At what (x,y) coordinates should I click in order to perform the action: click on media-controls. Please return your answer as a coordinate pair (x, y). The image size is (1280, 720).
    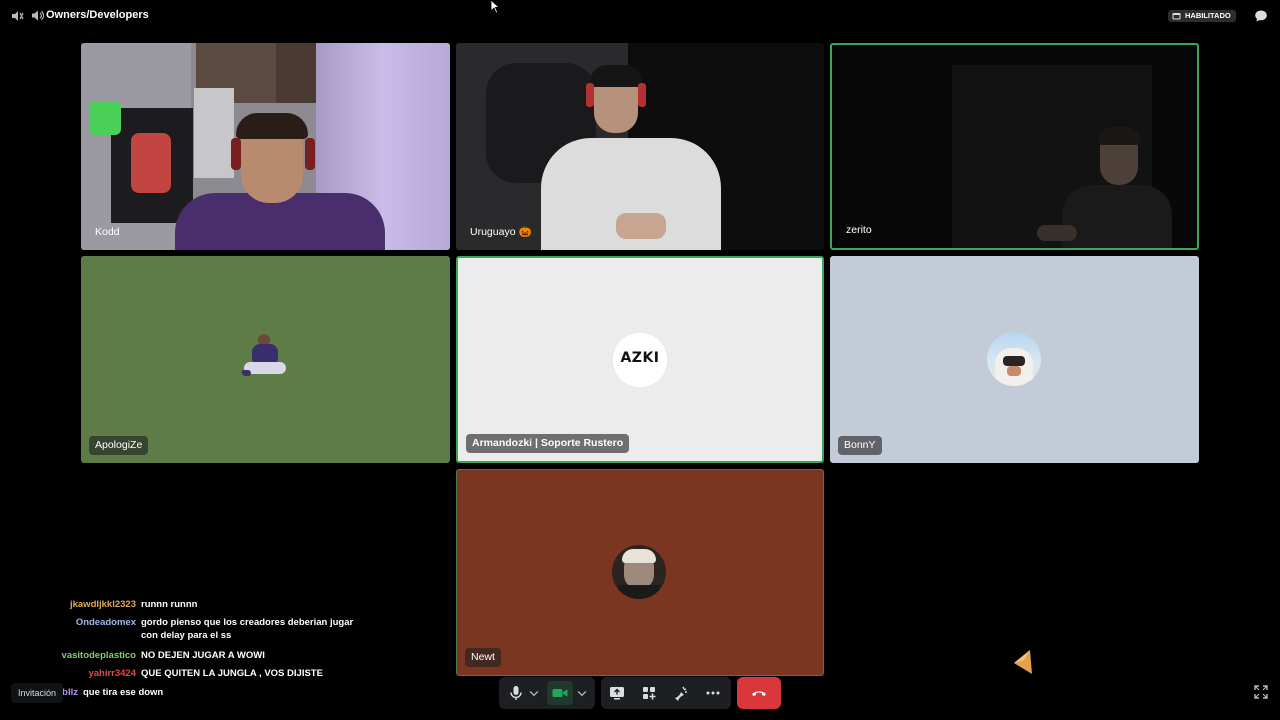
    Looking at the image, I should click on (547, 693).